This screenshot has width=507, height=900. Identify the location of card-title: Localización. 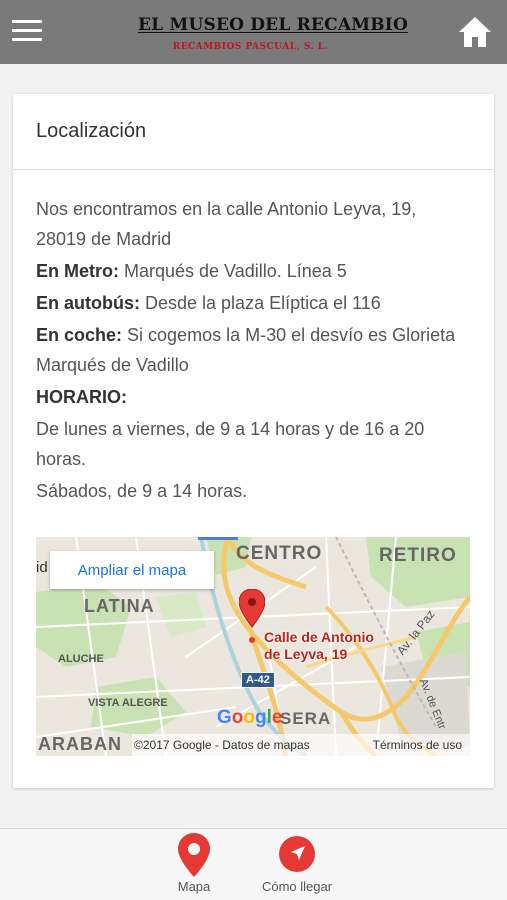
(91, 131).